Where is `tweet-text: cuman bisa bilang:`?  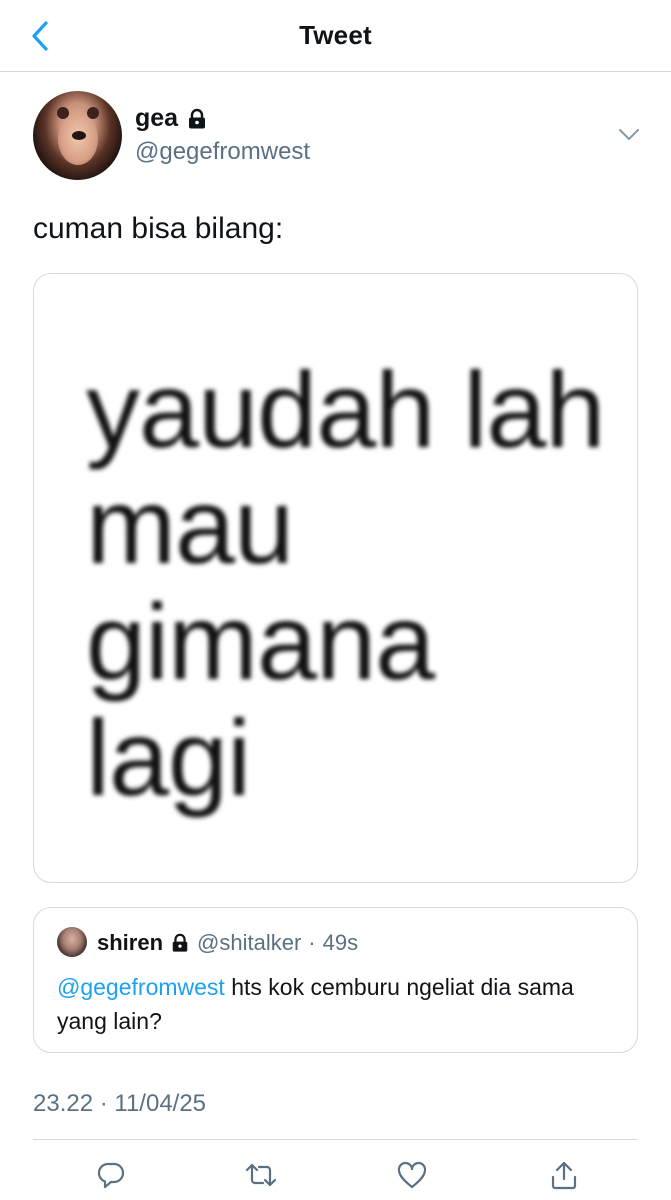 tweet-text: cuman bisa bilang: is located at coordinates (158, 228).